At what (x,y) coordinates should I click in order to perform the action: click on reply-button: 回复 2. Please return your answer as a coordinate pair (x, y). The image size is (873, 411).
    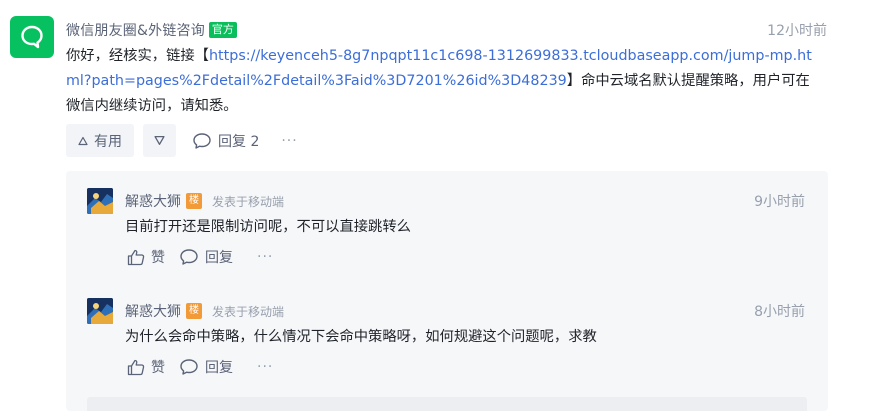
    Looking at the image, I should click on (225, 141).